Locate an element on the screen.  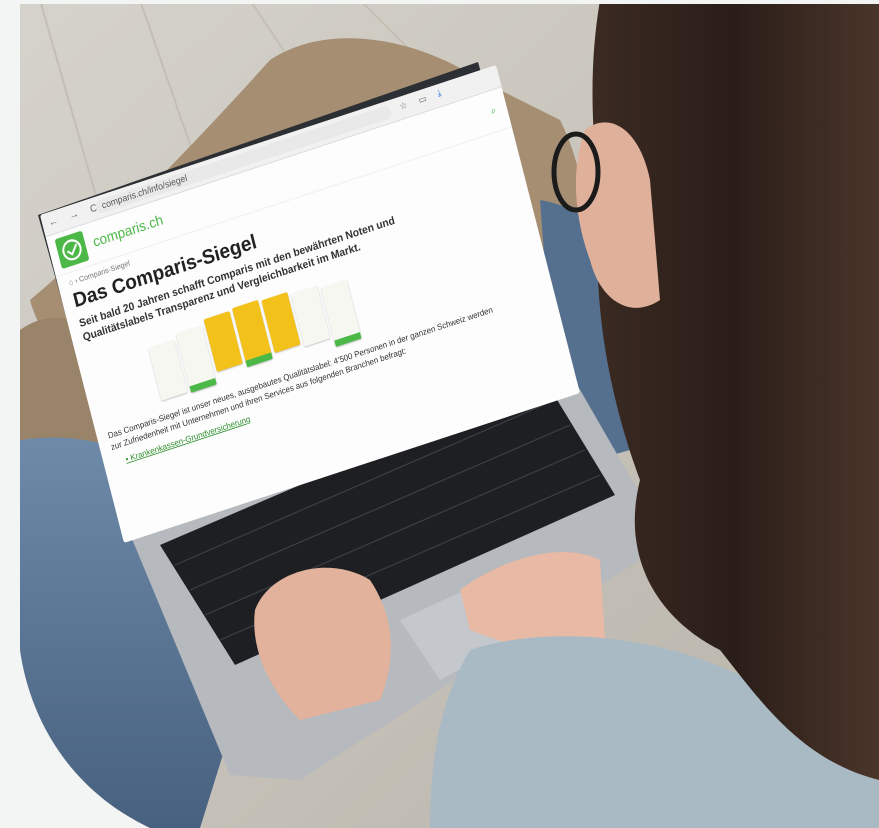
star-icon: ☆ is located at coordinates (403, 105).